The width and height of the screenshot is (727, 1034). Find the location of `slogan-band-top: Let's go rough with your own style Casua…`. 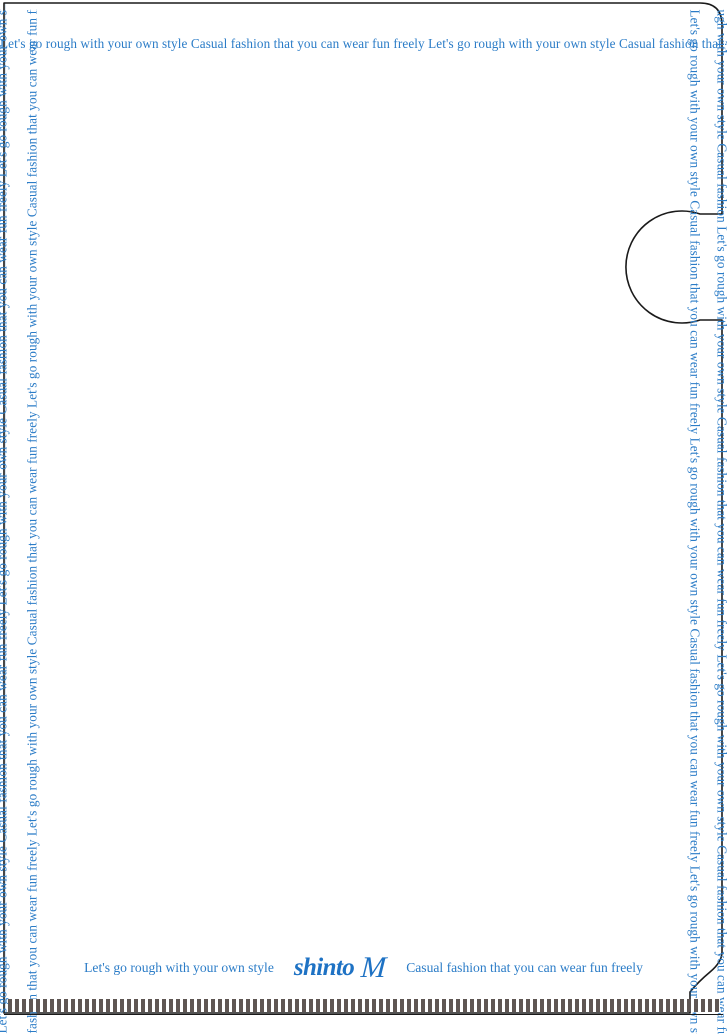

slogan-band-top: Let's go rough with your own style Casua… is located at coordinates (363, 43).